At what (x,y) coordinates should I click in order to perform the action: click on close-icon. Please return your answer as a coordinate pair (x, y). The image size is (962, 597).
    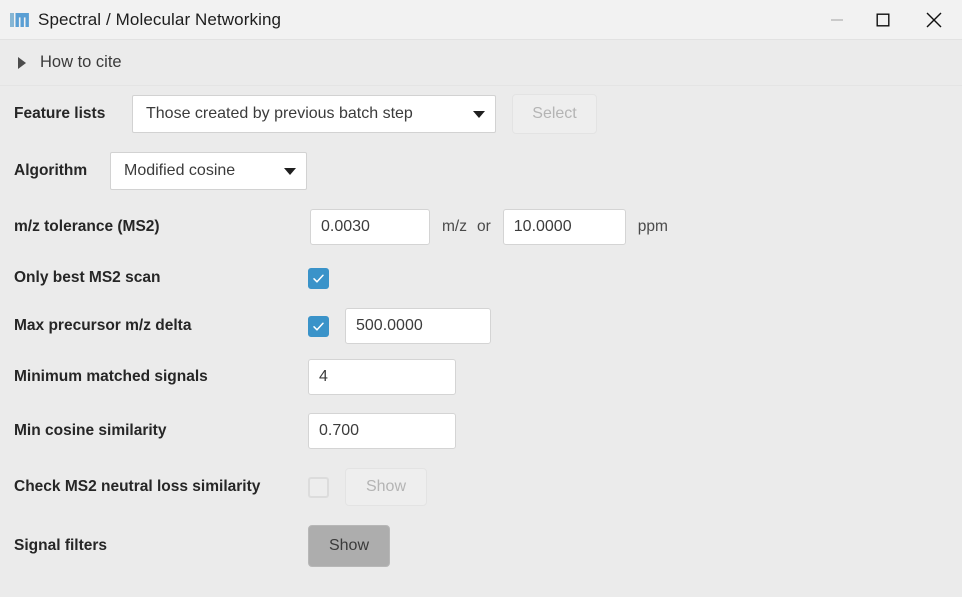
    Looking at the image, I should click on (934, 20).